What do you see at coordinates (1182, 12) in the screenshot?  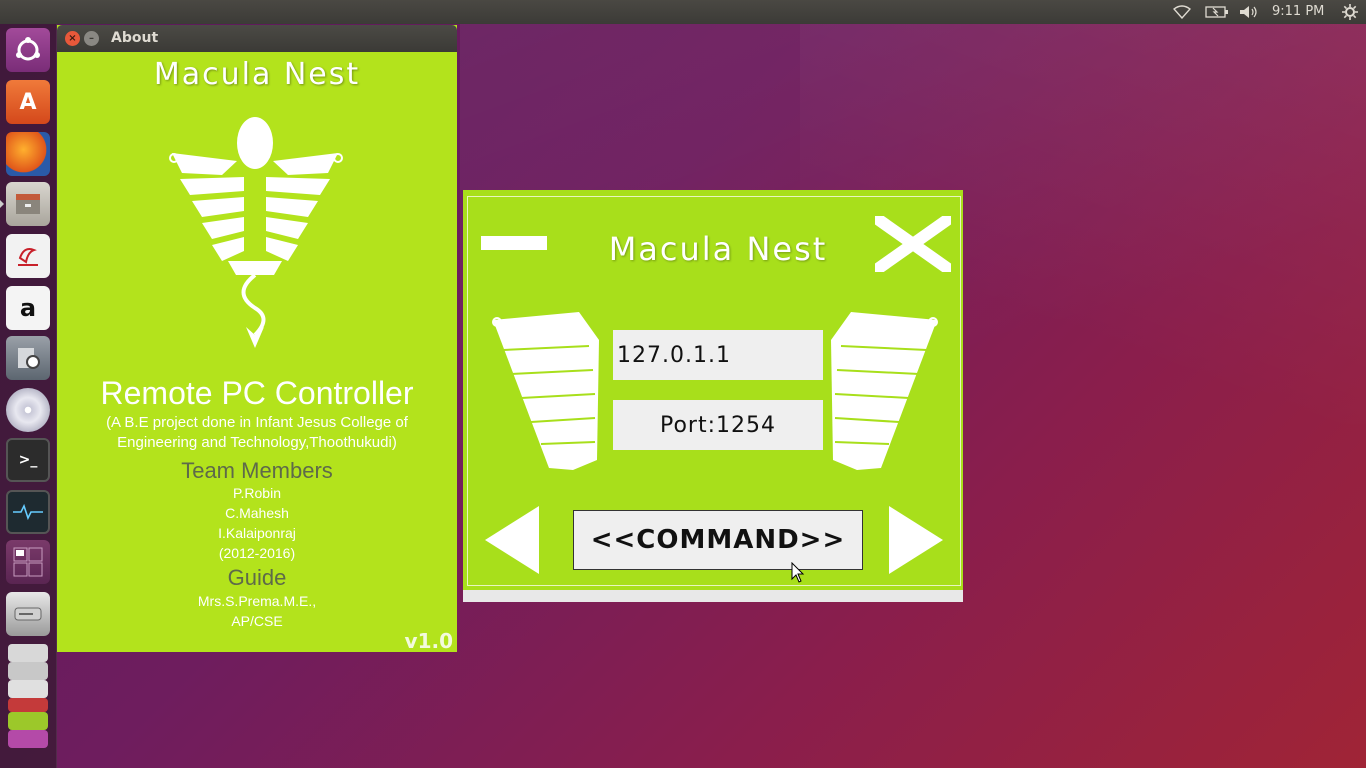 I see `wifi-icon` at bounding box center [1182, 12].